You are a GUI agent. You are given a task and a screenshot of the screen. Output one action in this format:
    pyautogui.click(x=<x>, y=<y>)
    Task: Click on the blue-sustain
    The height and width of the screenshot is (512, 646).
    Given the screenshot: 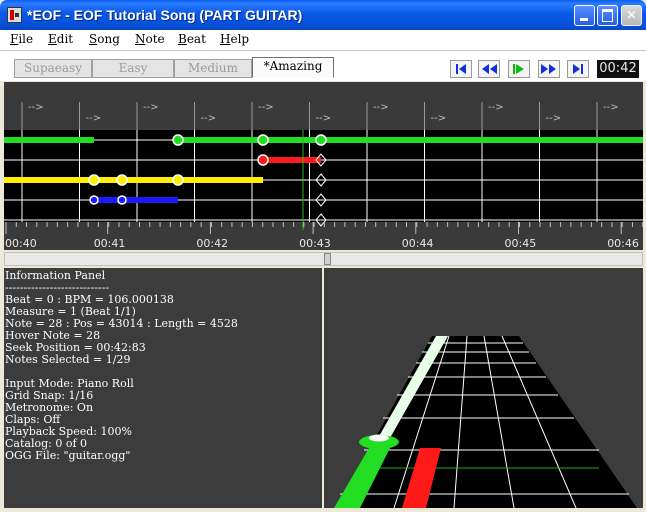 What is the action you would take?
    pyautogui.click(x=136, y=200)
    